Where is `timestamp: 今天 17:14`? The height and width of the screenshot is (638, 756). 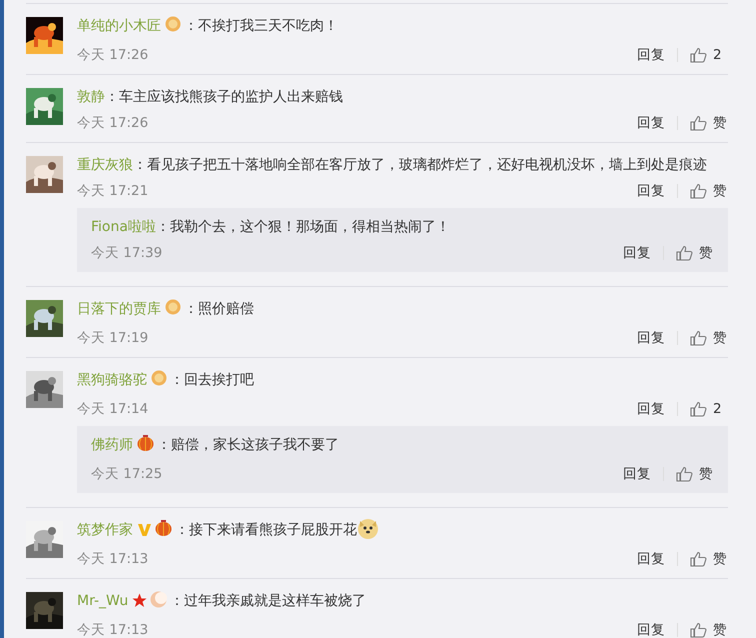
timestamp: 今天 17:14 is located at coordinates (112, 409).